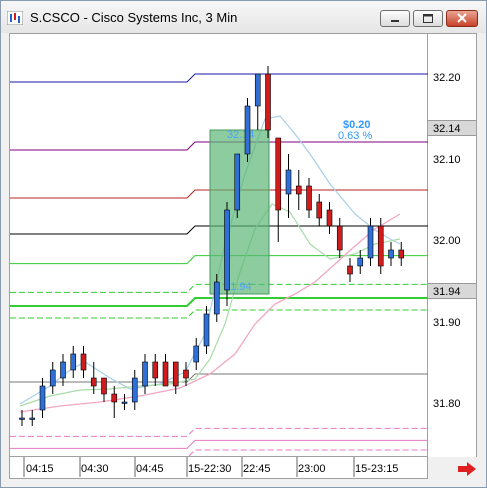 The height and width of the screenshot is (488, 487). I want to click on time-tick: 15-22:30, so click(210, 469).